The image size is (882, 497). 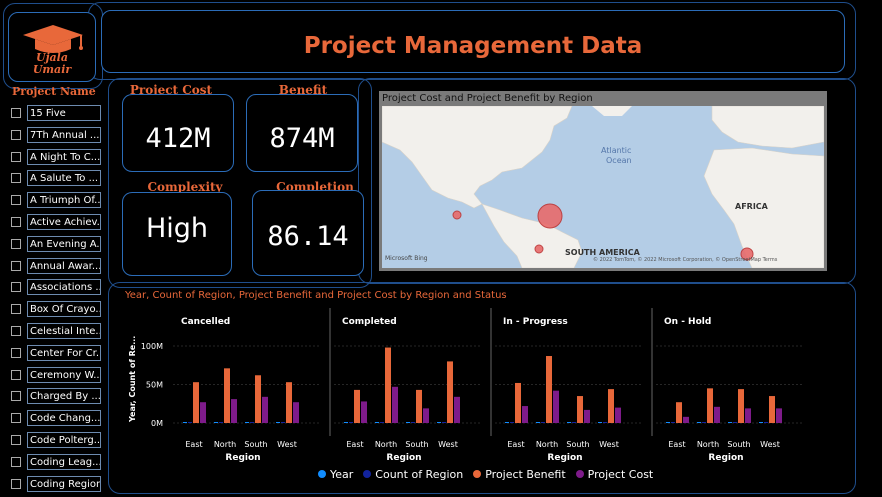 What do you see at coordinates (614, 474) in the screenshot?
I see `legend-item: Project Cost` at bounding box center [614, 474].